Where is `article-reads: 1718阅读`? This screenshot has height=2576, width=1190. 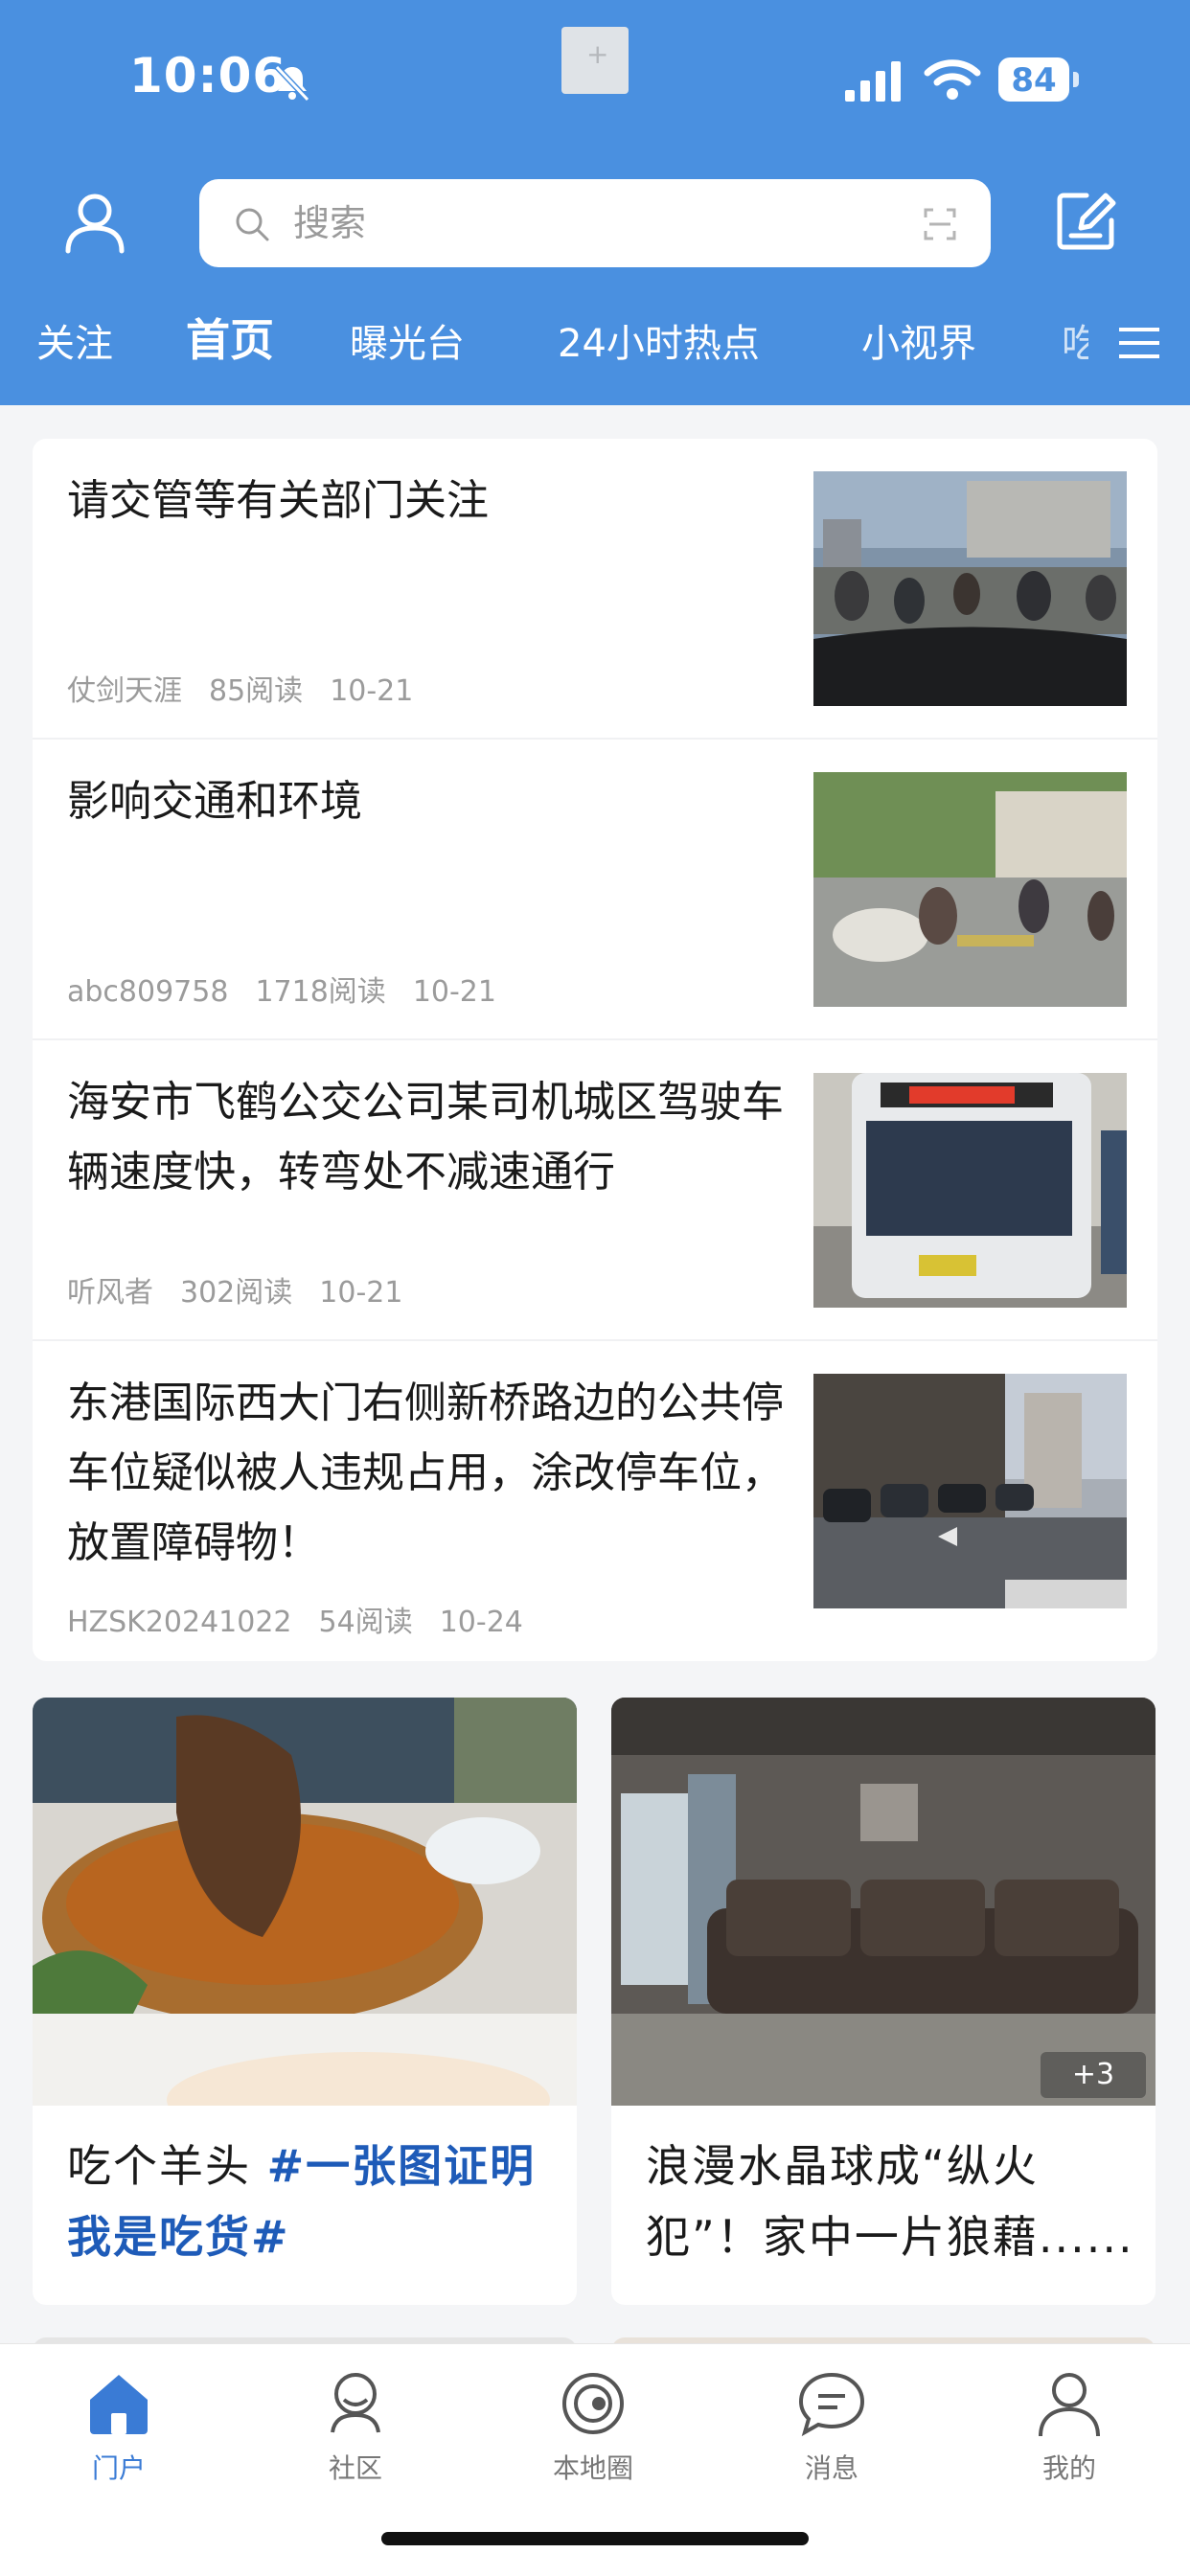 article-reads: 1718阅读 is located at coordinates (320, 992).